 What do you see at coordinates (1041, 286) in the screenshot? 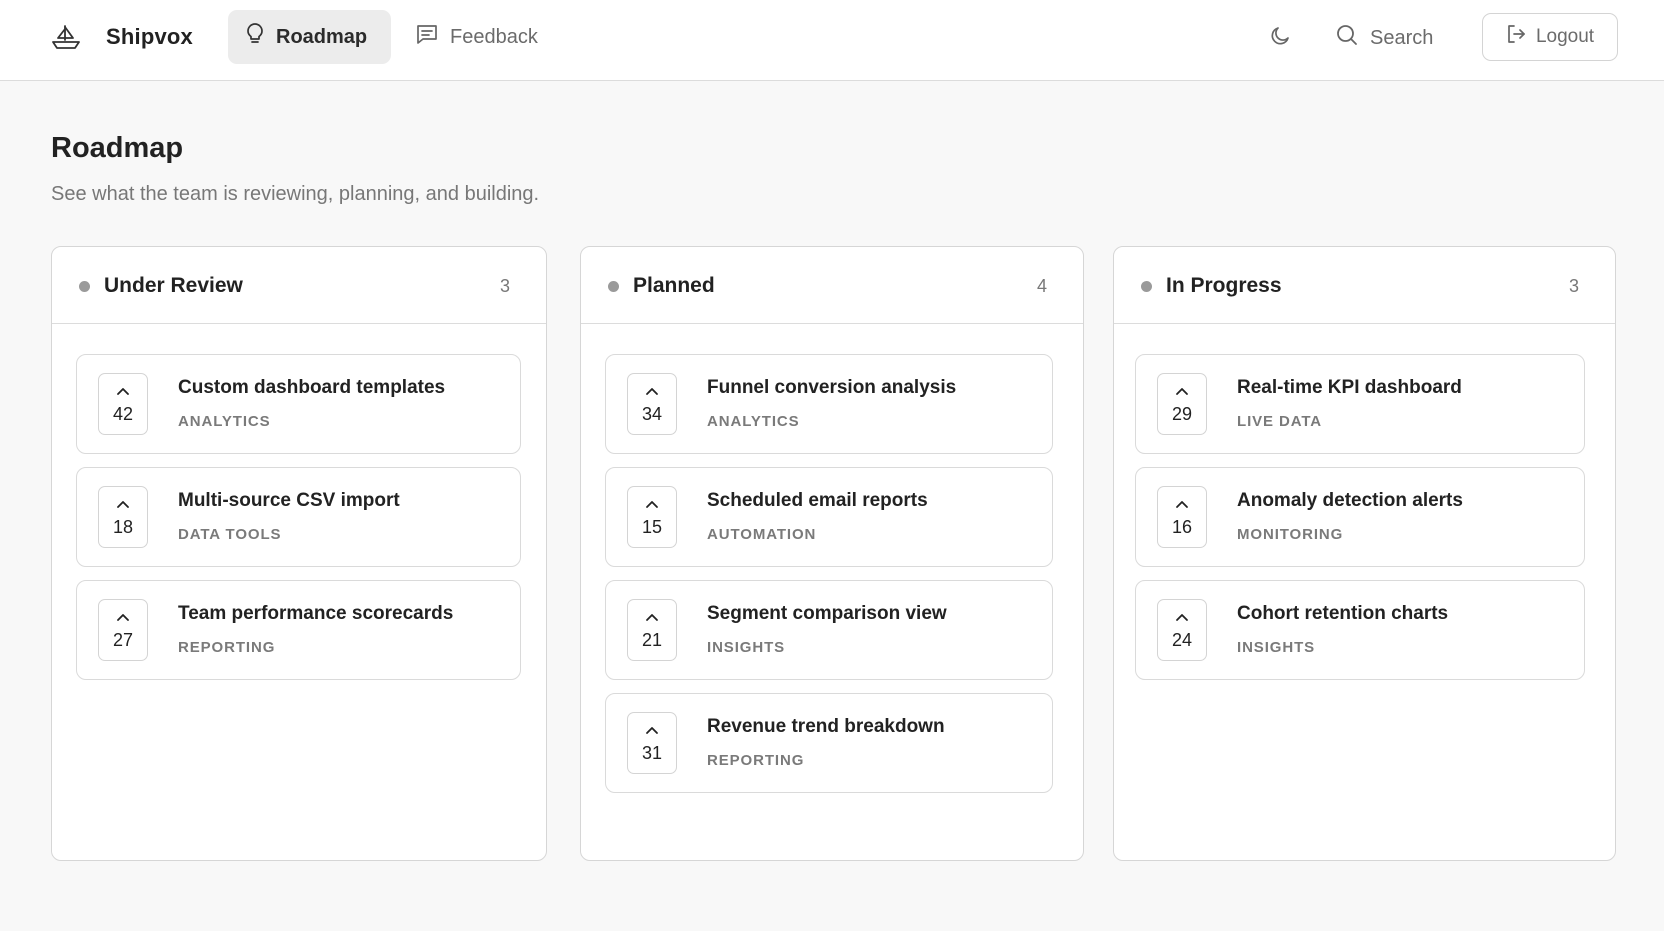
I see `column-count: 4` at bounding box center [1041, 286].